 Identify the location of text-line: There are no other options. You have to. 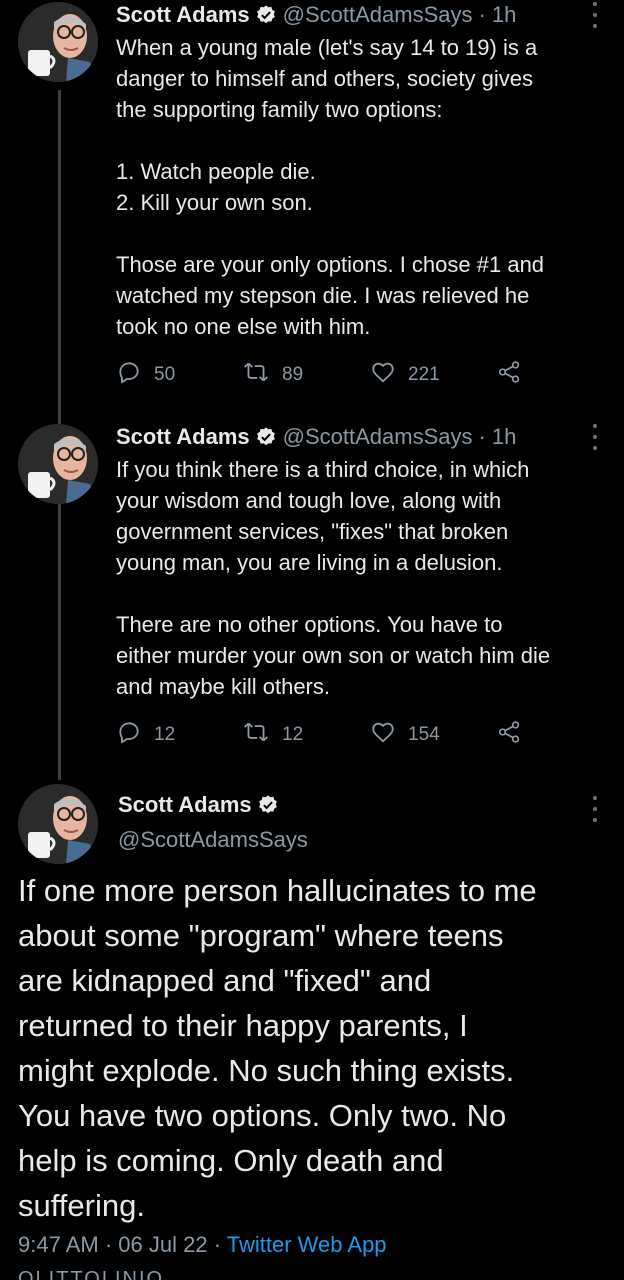
(309, 624).